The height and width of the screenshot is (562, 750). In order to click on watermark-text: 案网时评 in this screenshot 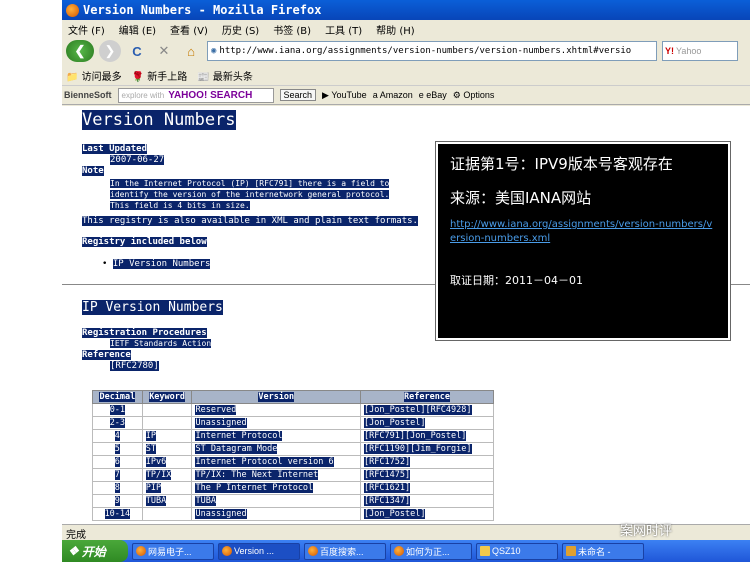, I will do `click(646, 531)`.